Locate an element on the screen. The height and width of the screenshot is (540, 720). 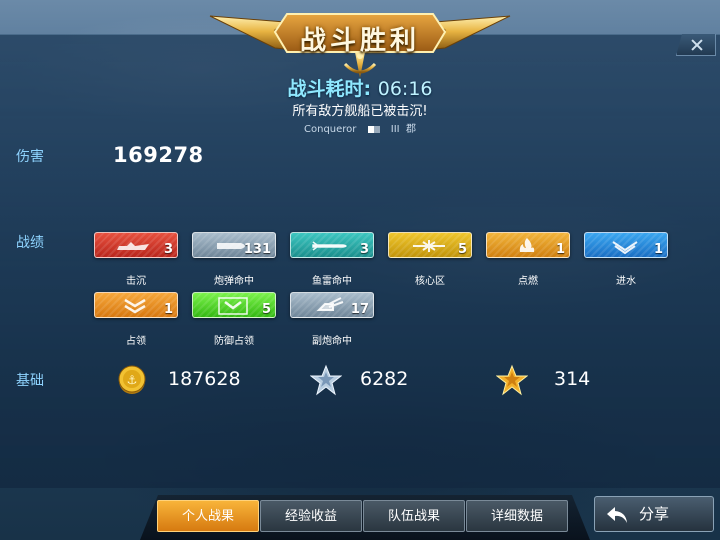
badge-label: 占领 is located at coordinates (136, 341).